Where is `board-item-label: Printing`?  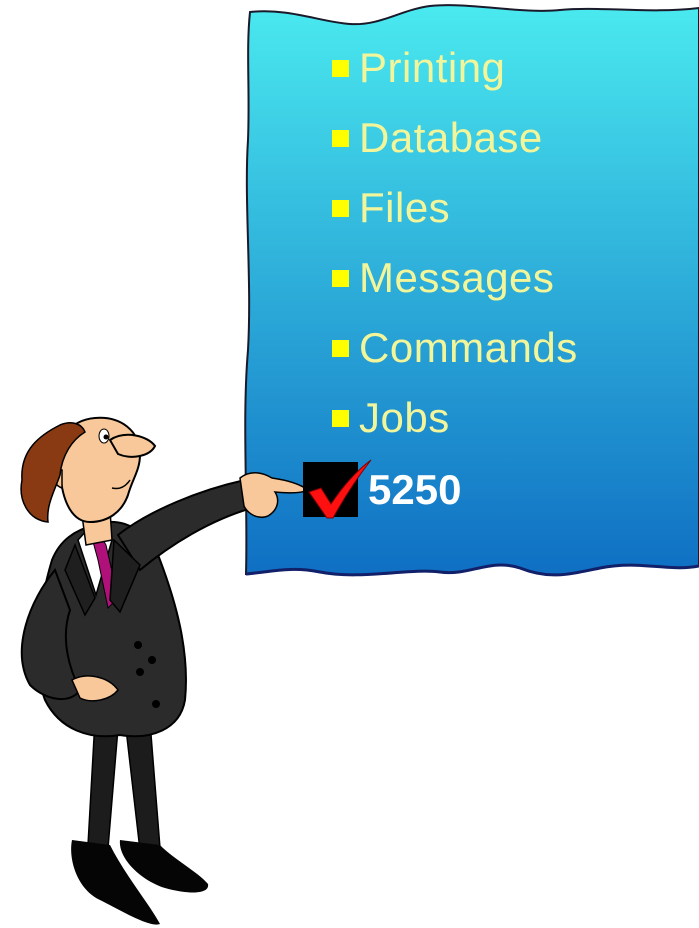 board-item-label: Printing is located at coordinates (432, 67).